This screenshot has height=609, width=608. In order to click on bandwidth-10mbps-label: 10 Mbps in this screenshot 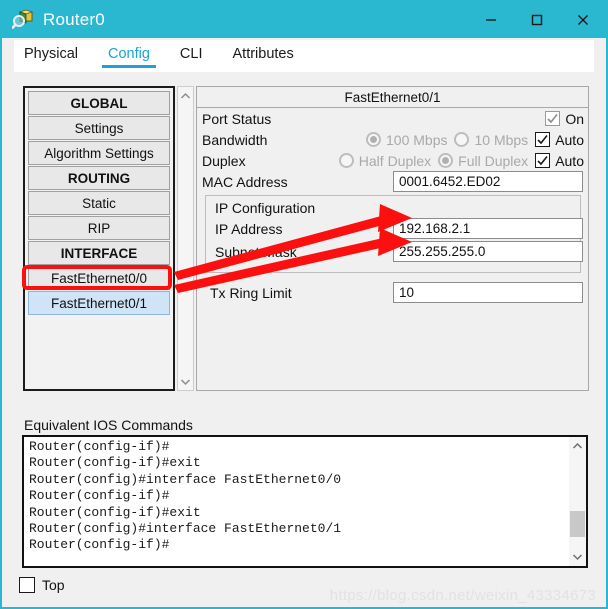, I will do `click(501, 139)`.